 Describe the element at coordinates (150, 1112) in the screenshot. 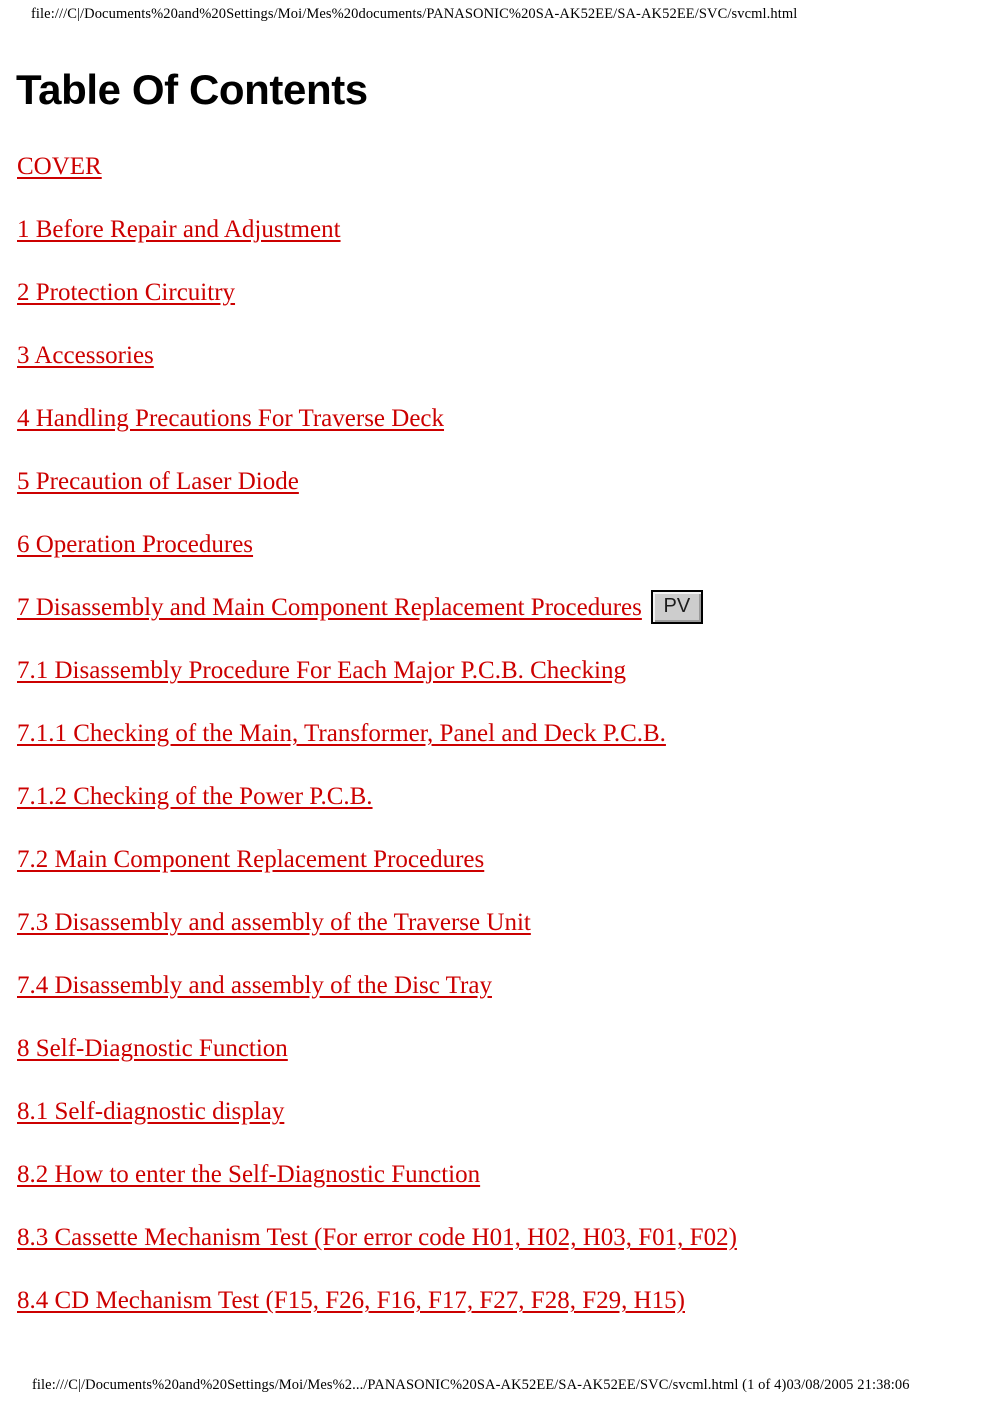

I see `toc-link: 8.1 Self-diagnostic display` at that location.